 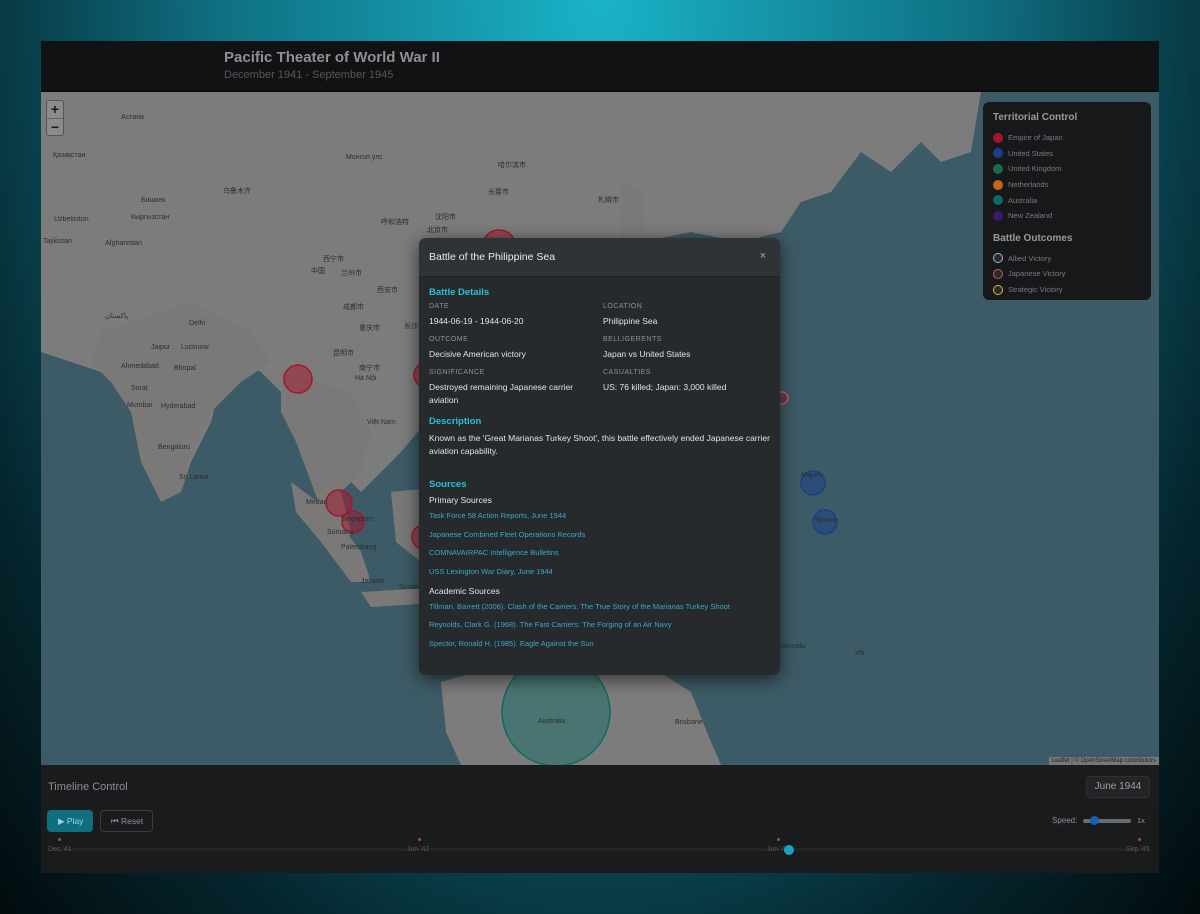 What do you see at coordinates (333, 259) in the screenshot?
I see `map-label: 西宁市` at bounding box center [333, 259].